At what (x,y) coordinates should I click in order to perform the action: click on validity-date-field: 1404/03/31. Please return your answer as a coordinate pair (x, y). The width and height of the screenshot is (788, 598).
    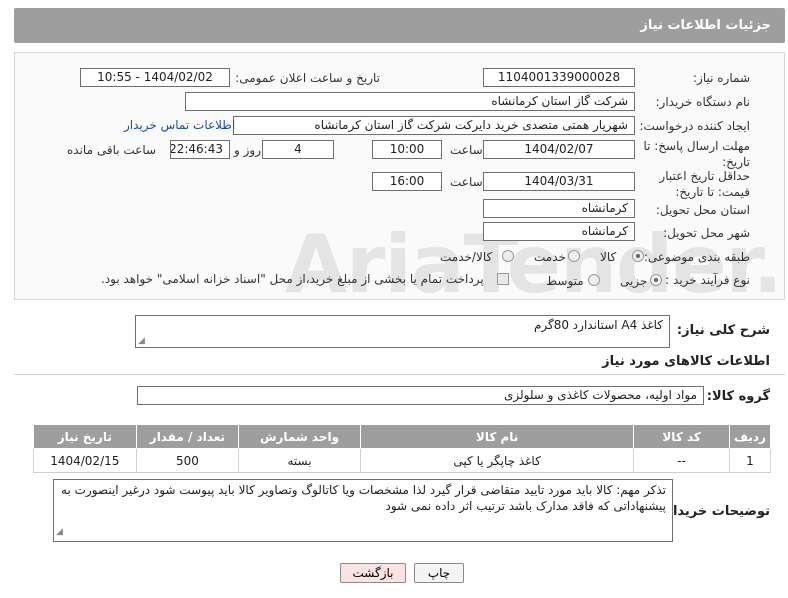
    Looking at the image, I should click on (559, 181).